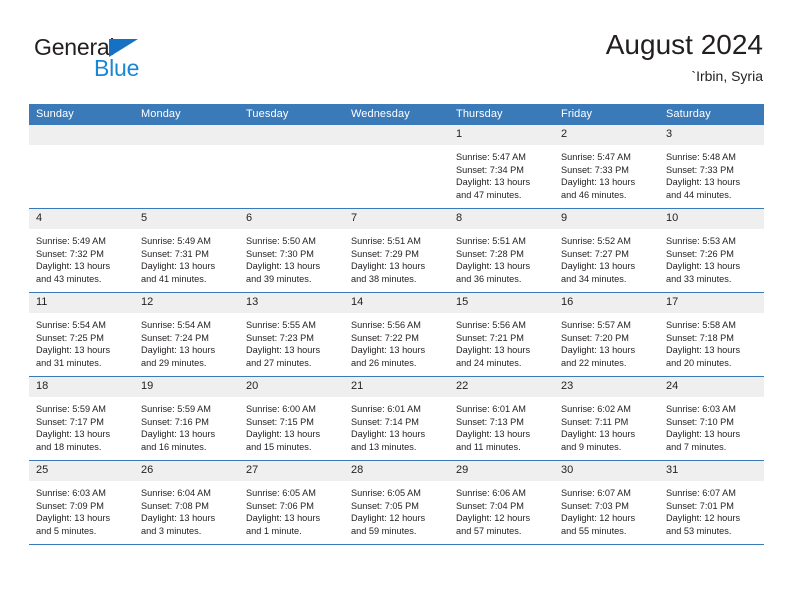 The width and height of the screenshot is (792, 612). Describe the element at coordinates (491, 241) in the screenshot. I see `sunrise-text: Sunrise: 5:51 AM` at that location.